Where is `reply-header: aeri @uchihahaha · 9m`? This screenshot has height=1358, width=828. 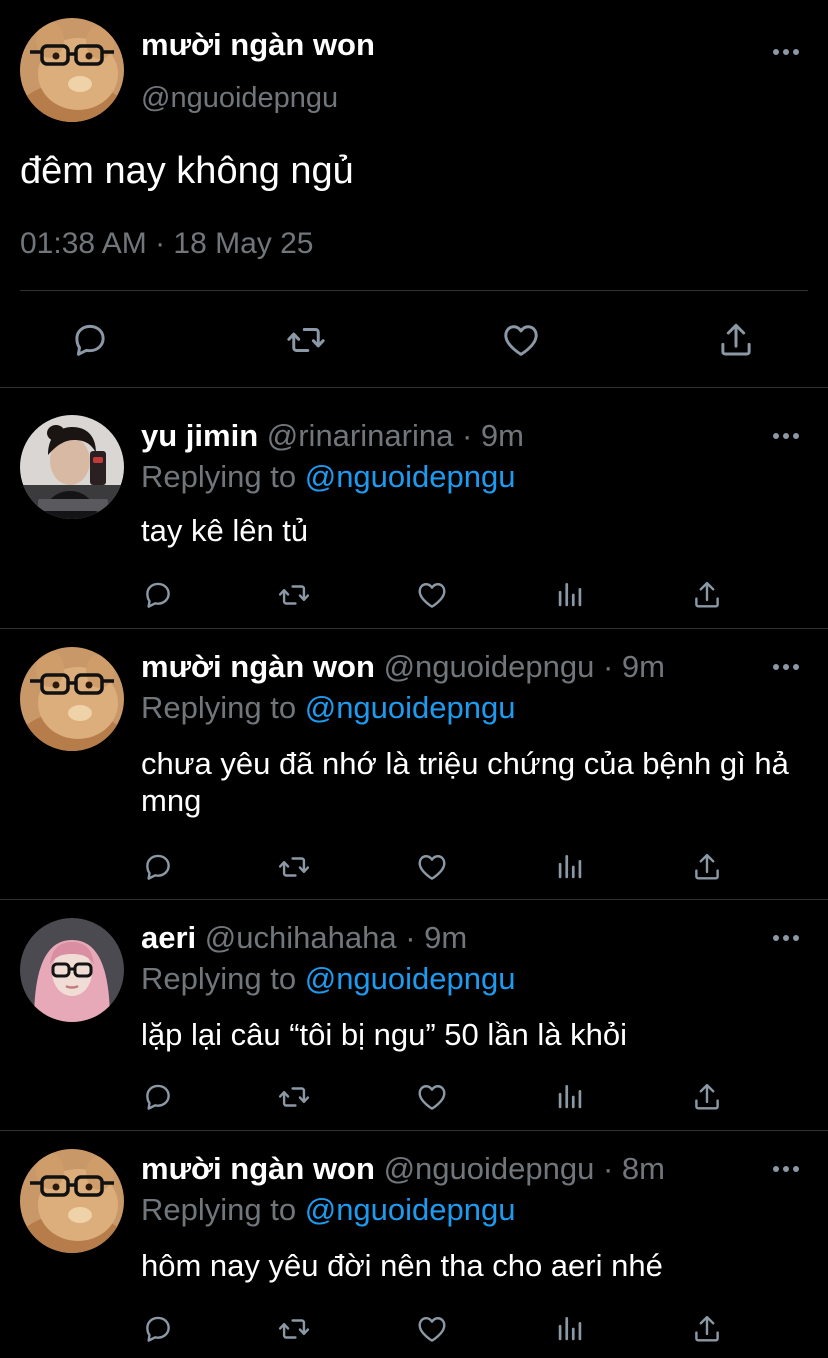
reply-header: aeri @uchihahaha · 9m is located at coordinates (304, 938).